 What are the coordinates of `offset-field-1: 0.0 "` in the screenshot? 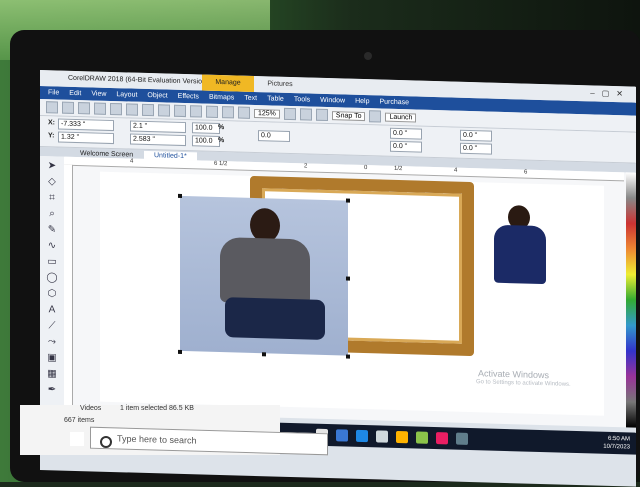 It's located at (476, 135).